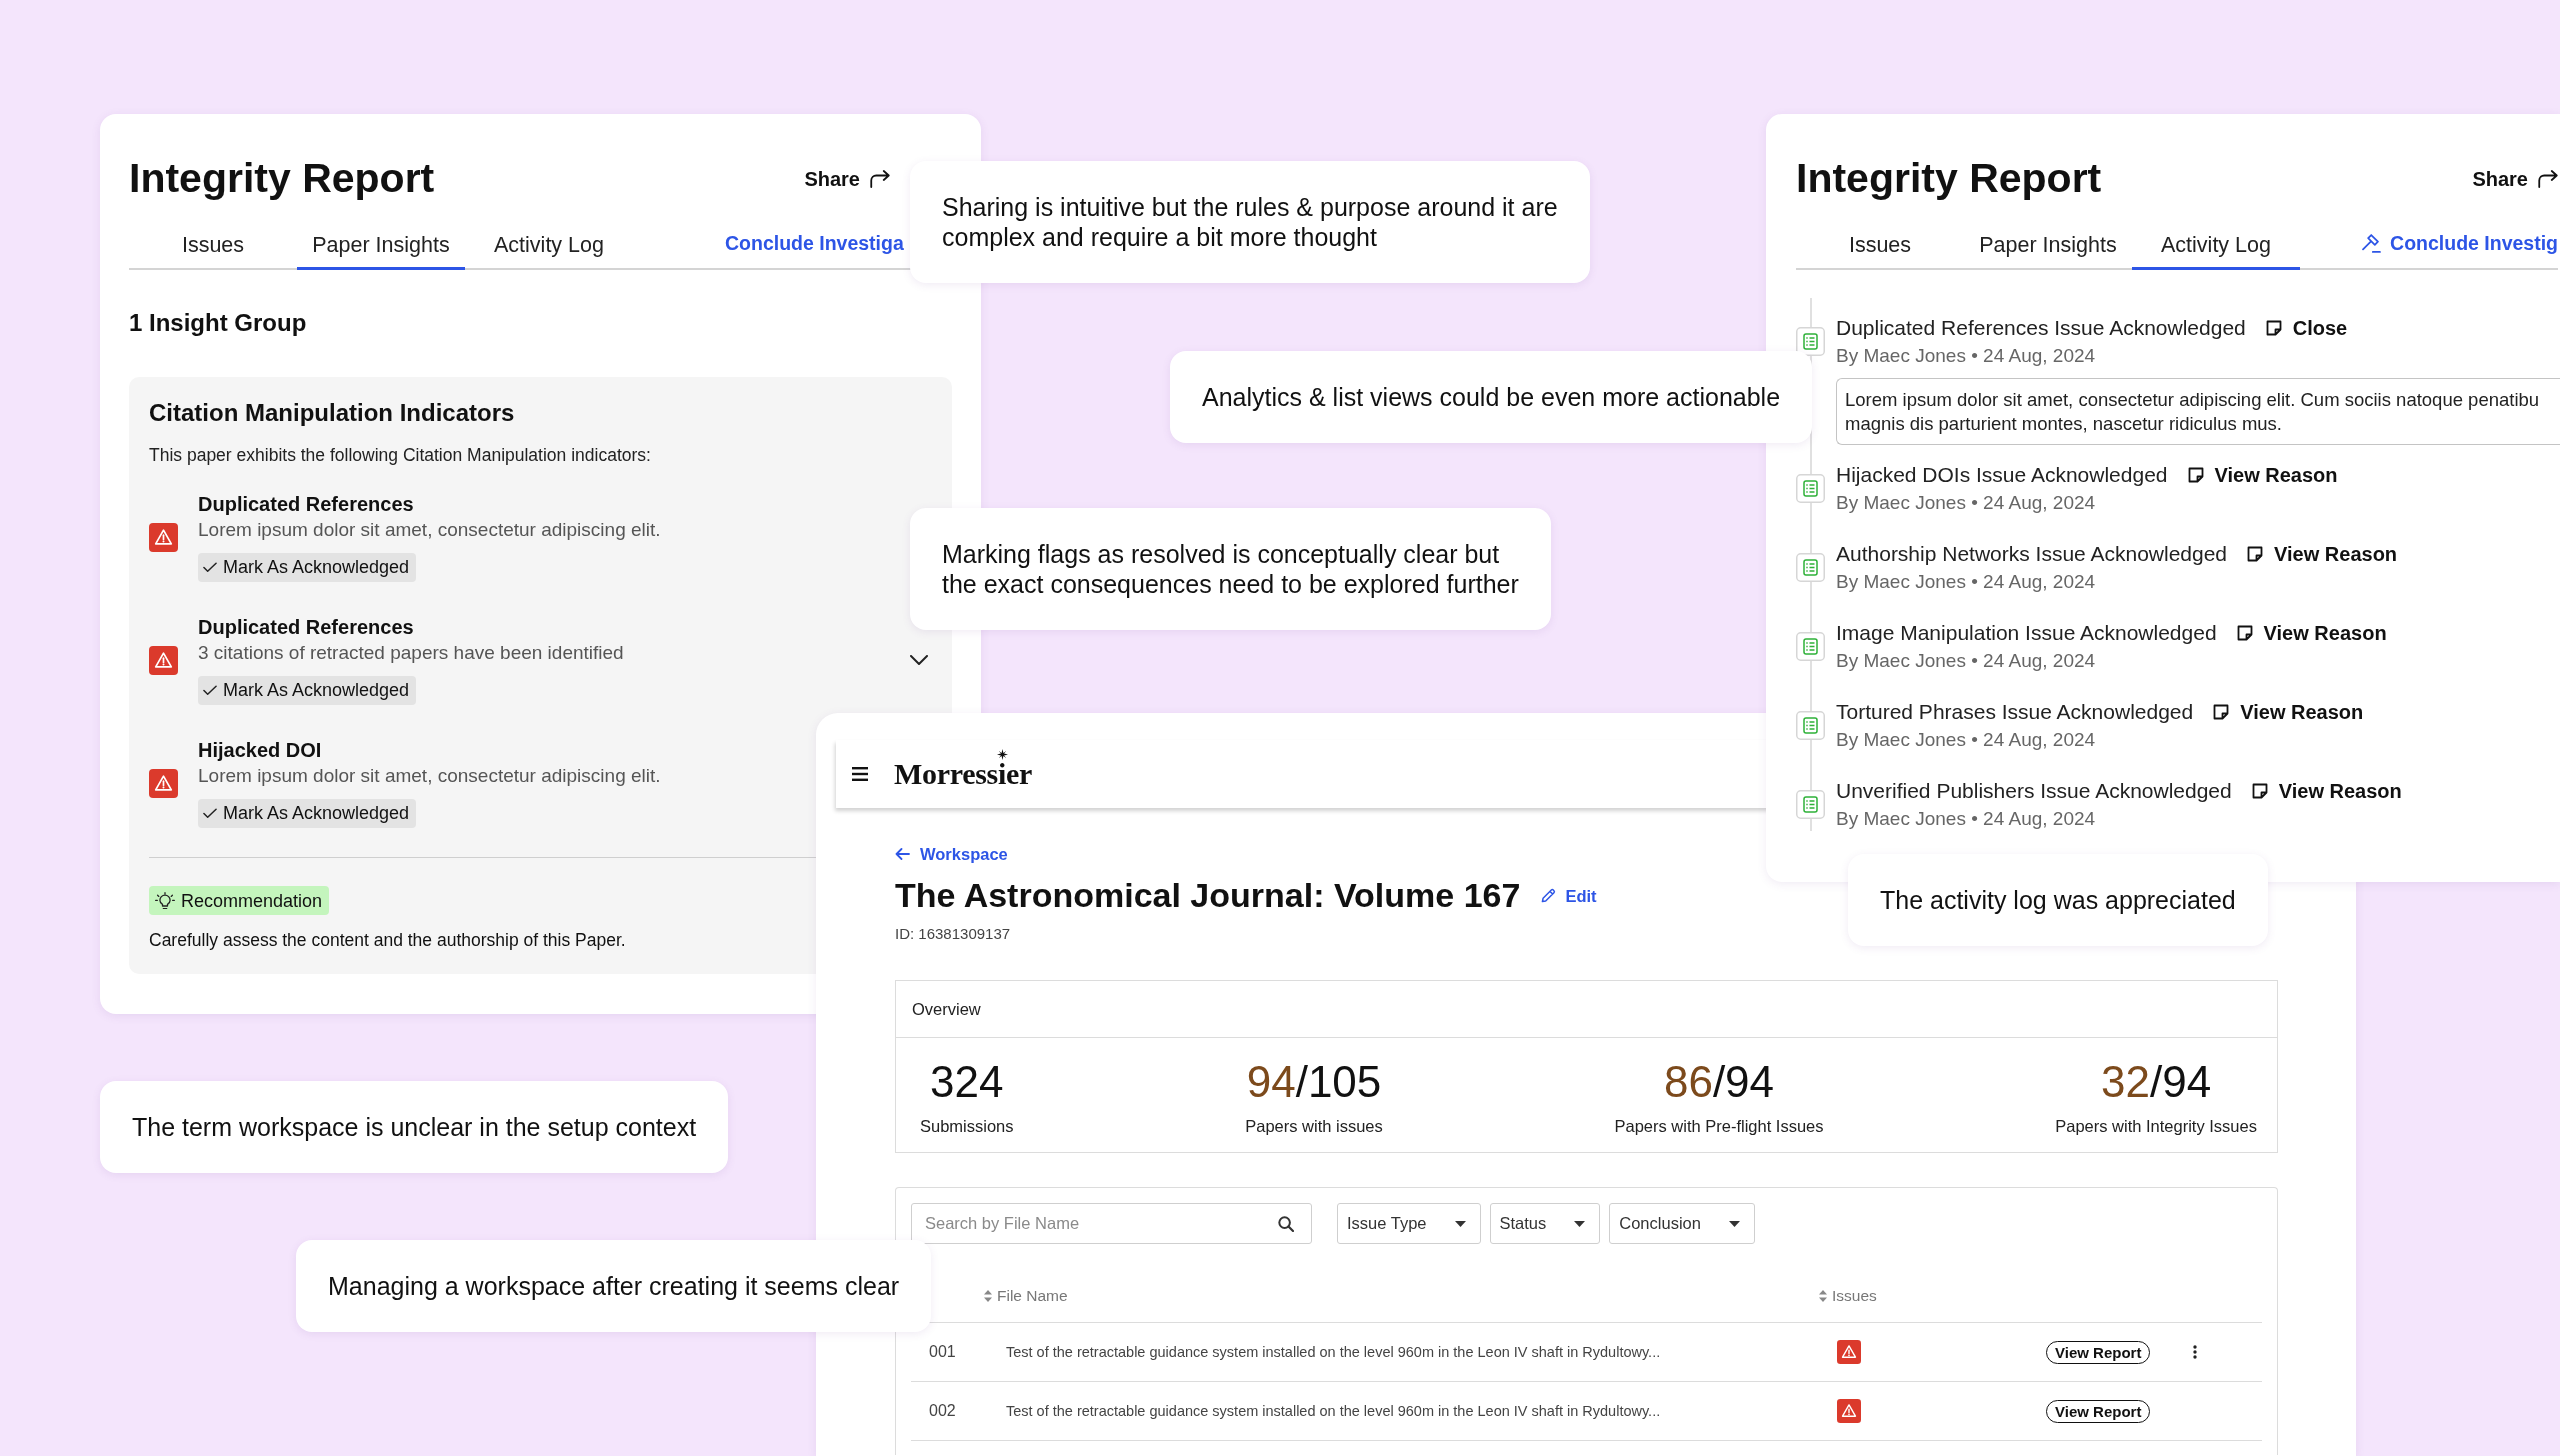  Describe the element at coordinates (1208, 895) in the screenshot. I see `page-title: The Astronomical Journal: Volume 167` at that location.